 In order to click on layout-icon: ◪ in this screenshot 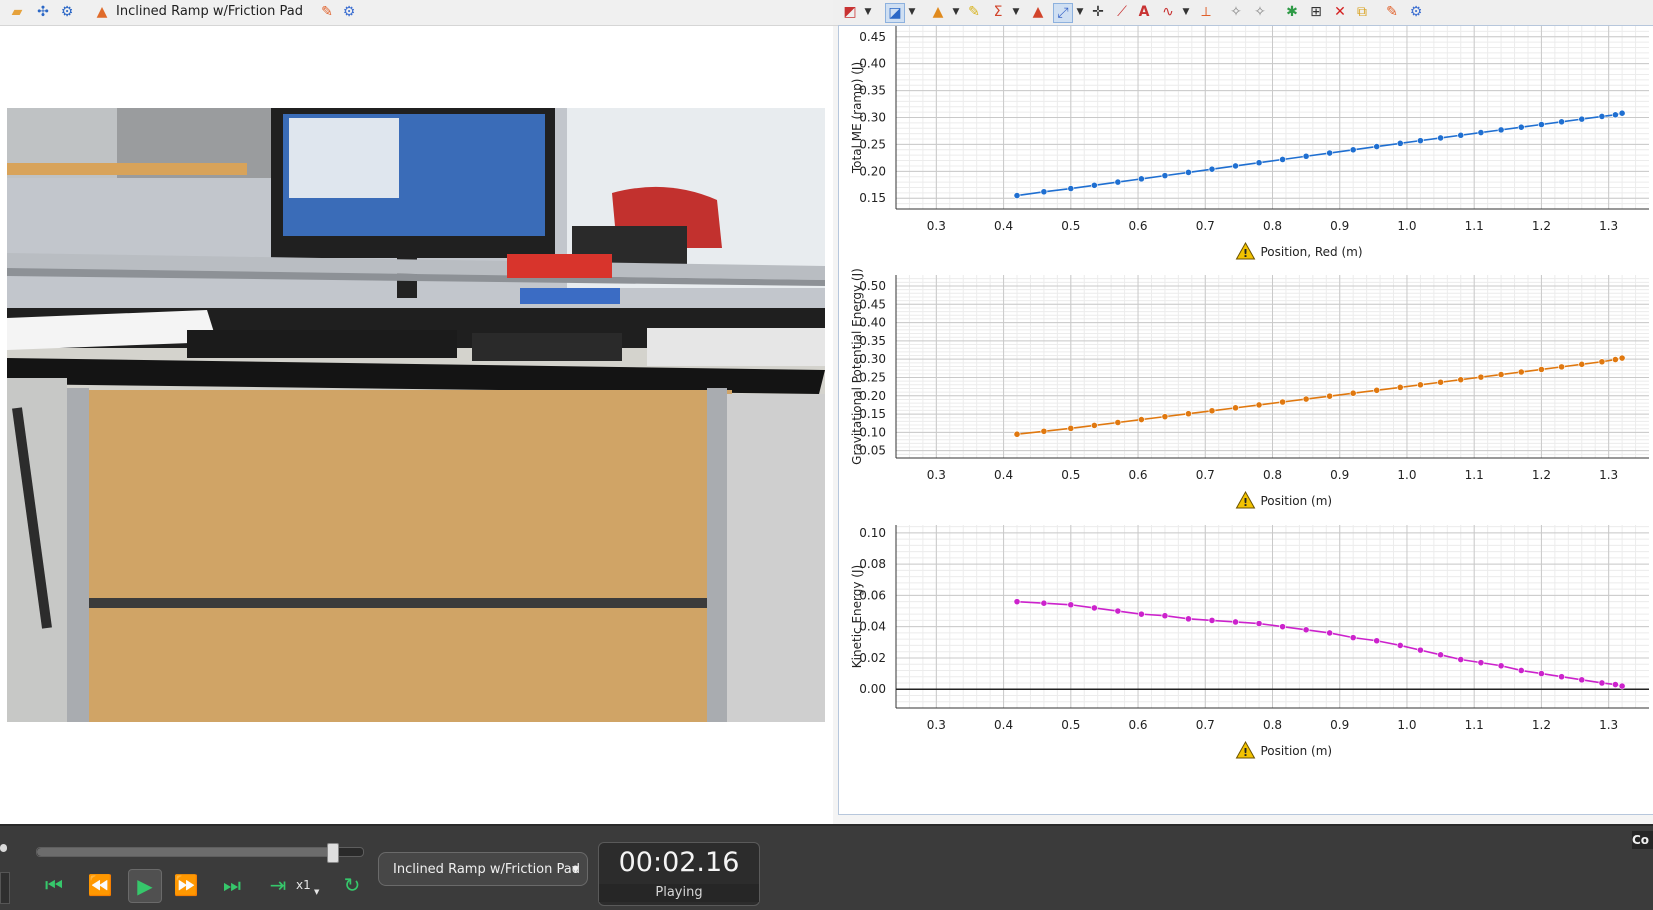, I will do `click(895, 13)`.